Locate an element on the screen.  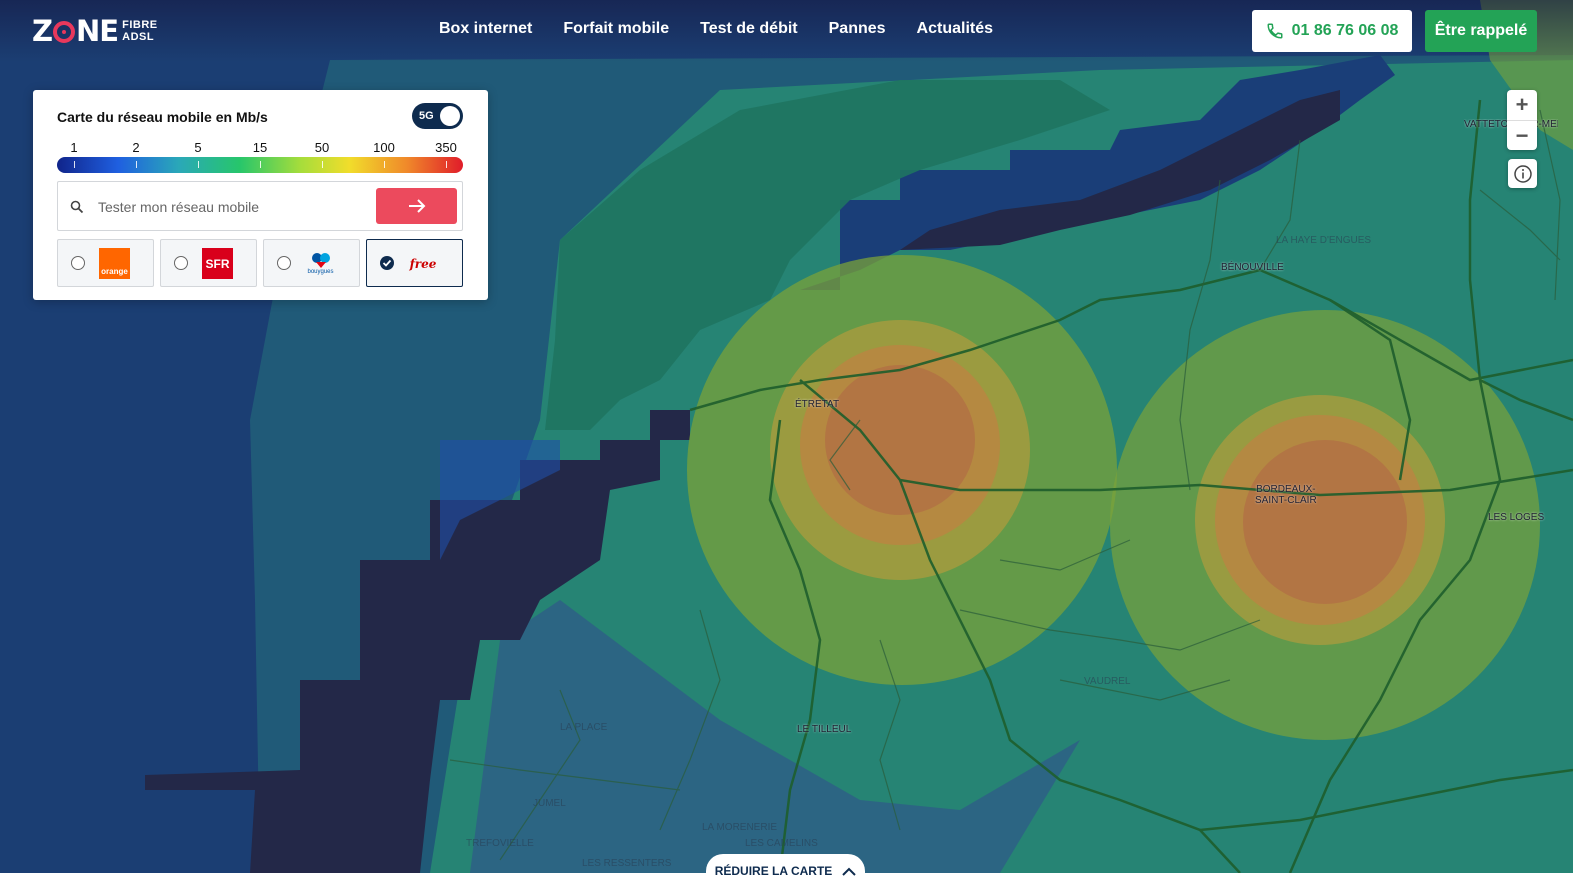
search-submit-button is located at coordinates (416, 206).